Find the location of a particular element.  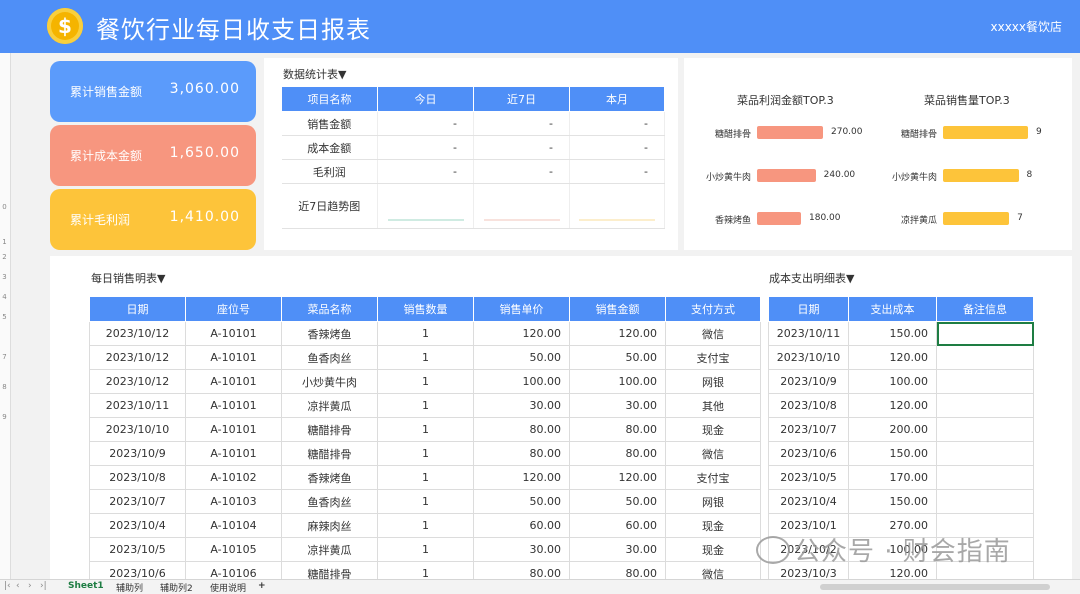

table-cell: A-10103 is located at coordinates (233, 501).